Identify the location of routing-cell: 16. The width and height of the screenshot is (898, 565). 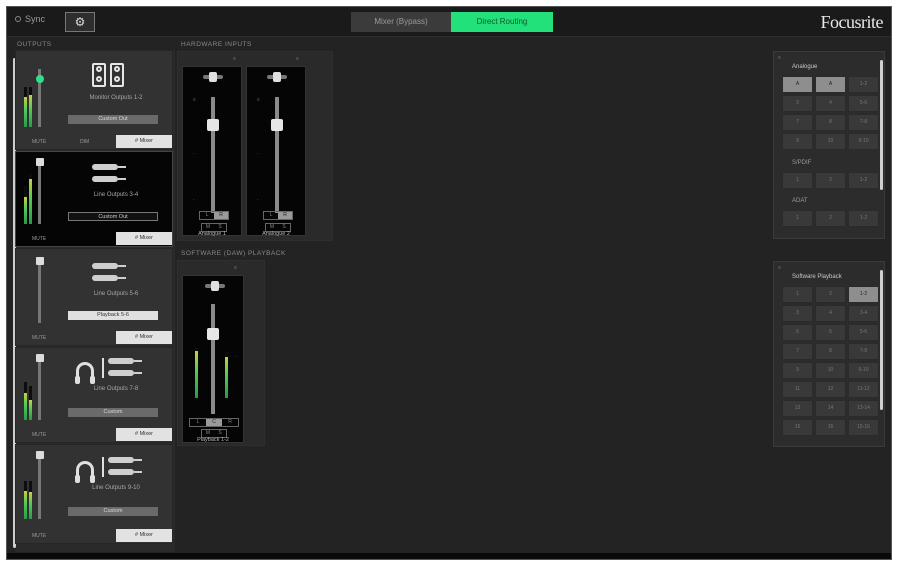
(830, 427).